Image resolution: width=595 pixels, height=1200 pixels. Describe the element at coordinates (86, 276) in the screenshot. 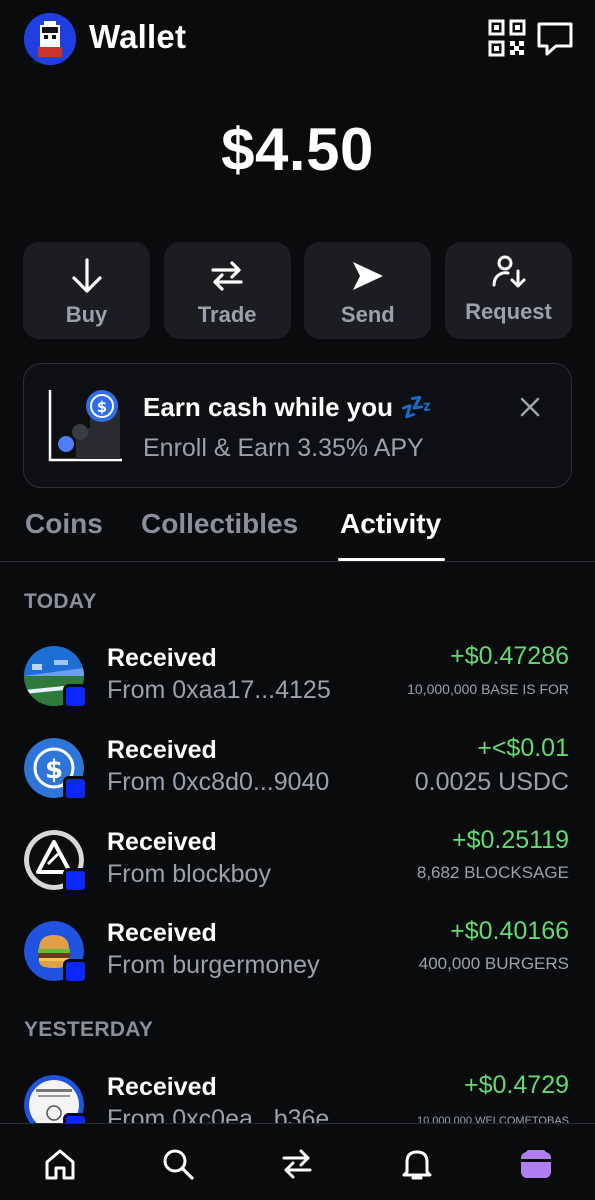

I see `arrow-down-icon` at that location.